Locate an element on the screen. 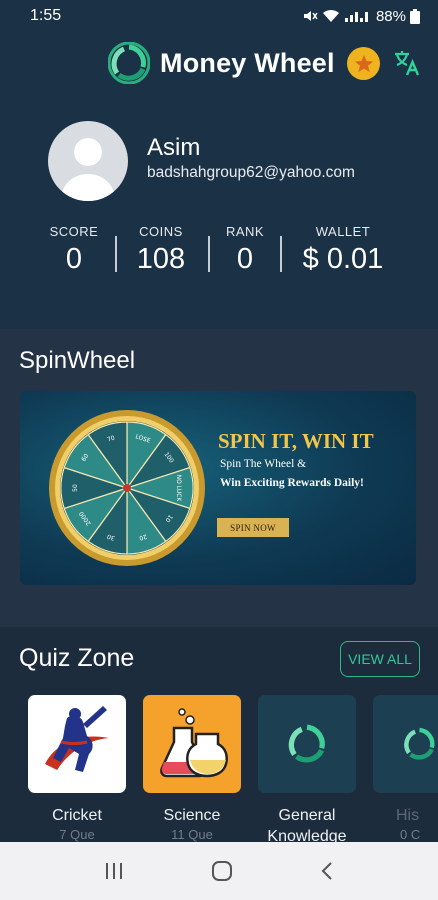 The image size is (438, 900). coins-button is located at coordinates (363, 63).